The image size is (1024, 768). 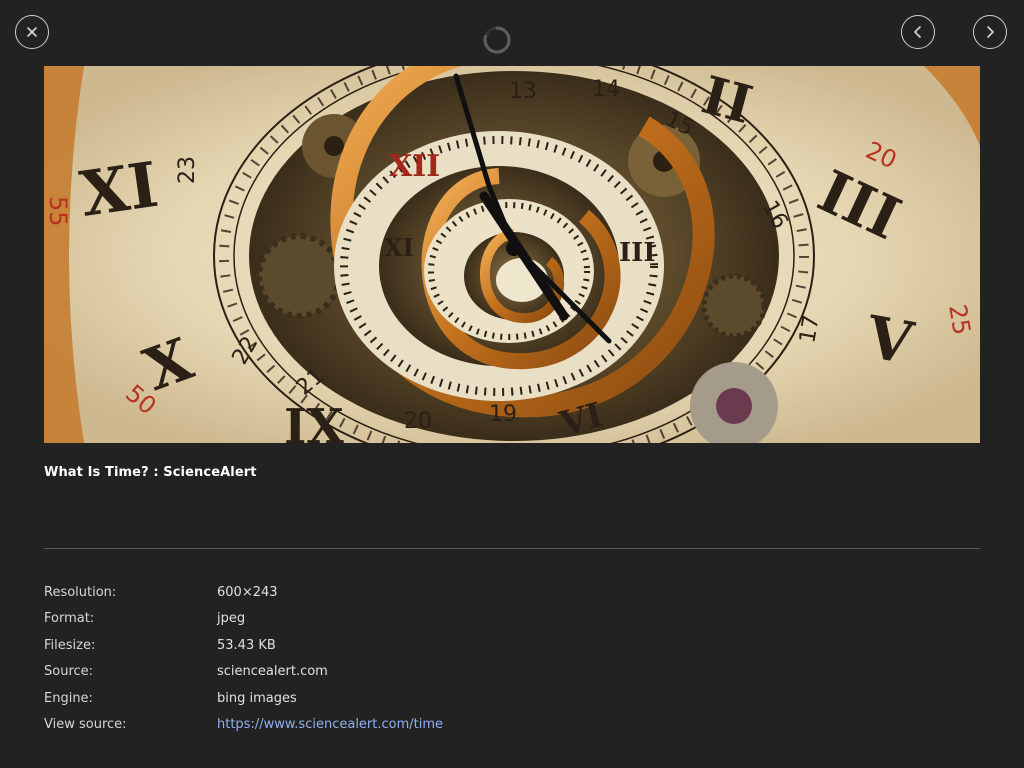 What do you see at coordinates (523, 91) in the screenshot?
I see `svg-text: 13` at bounding box center [523, 91].